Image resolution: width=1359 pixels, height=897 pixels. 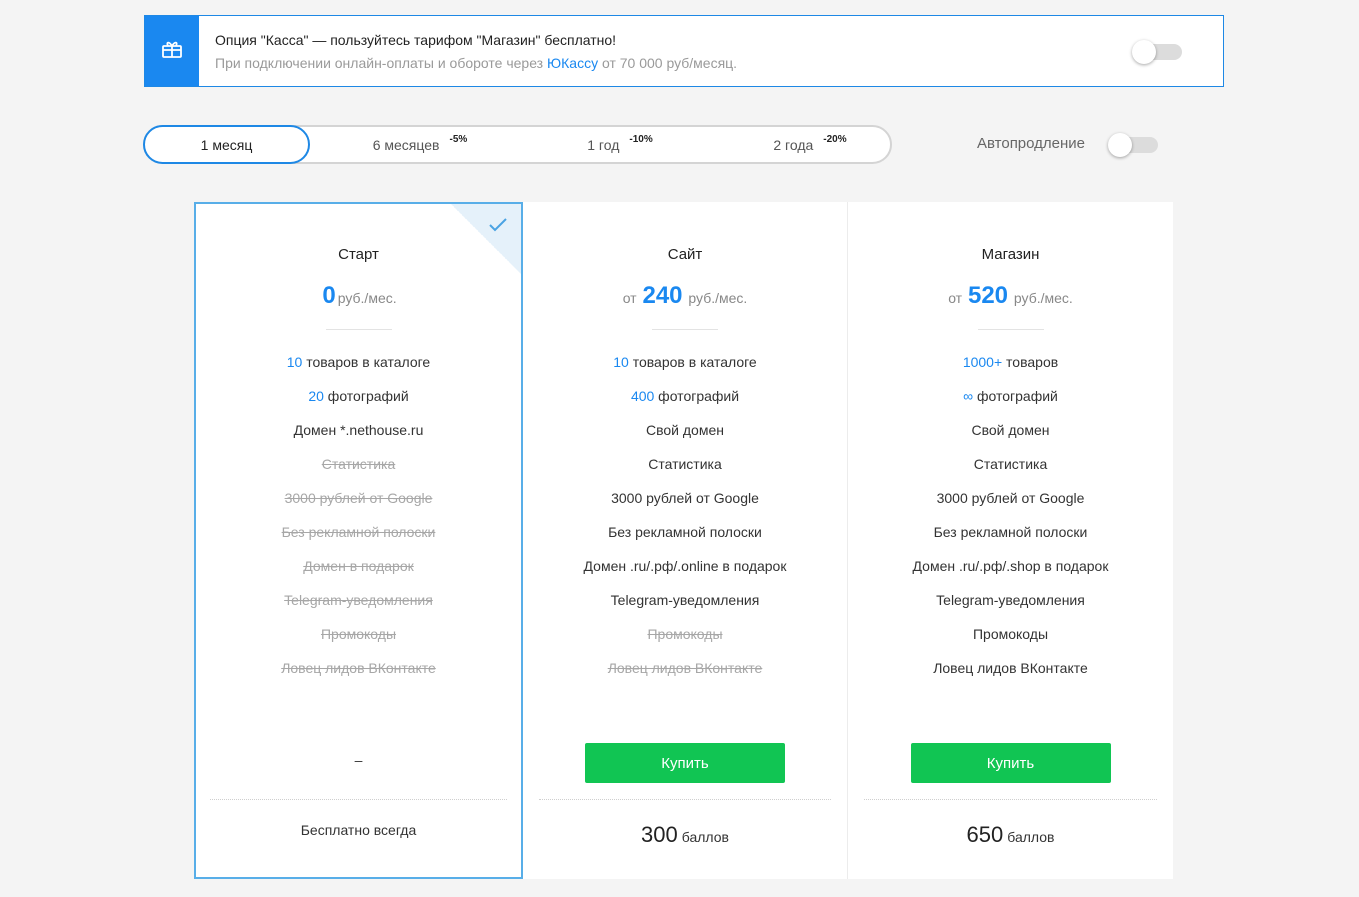 What do you see at coordinates (685, 763) in the screenshot?
I see `buy-button-site: Купить` at bounding box center [685, 763].